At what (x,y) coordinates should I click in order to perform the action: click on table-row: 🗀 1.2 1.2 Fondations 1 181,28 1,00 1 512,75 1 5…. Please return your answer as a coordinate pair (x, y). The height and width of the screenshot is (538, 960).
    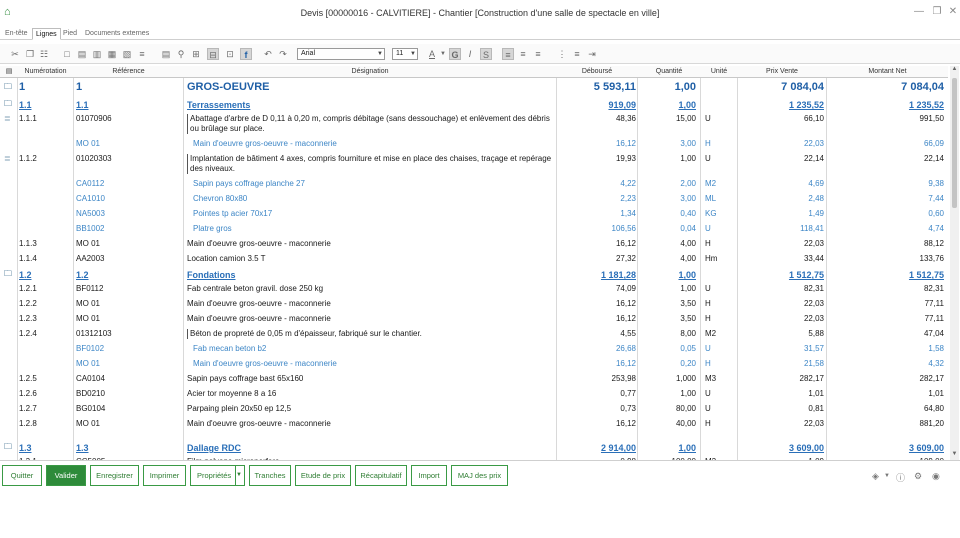
    Looking at the image, I should click on (474, 274).